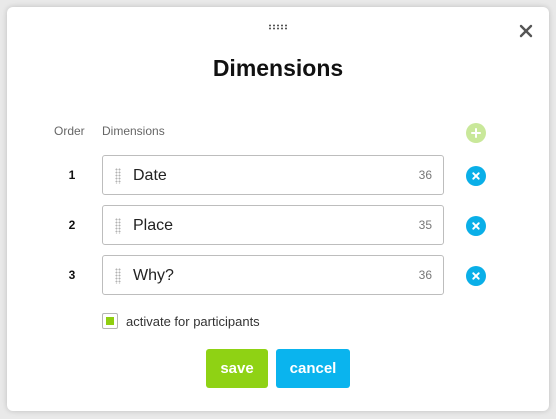 This screenshot has width=556, height=419. I want to click on participants-checkbox-label: activate for participants, so click(193, 321).